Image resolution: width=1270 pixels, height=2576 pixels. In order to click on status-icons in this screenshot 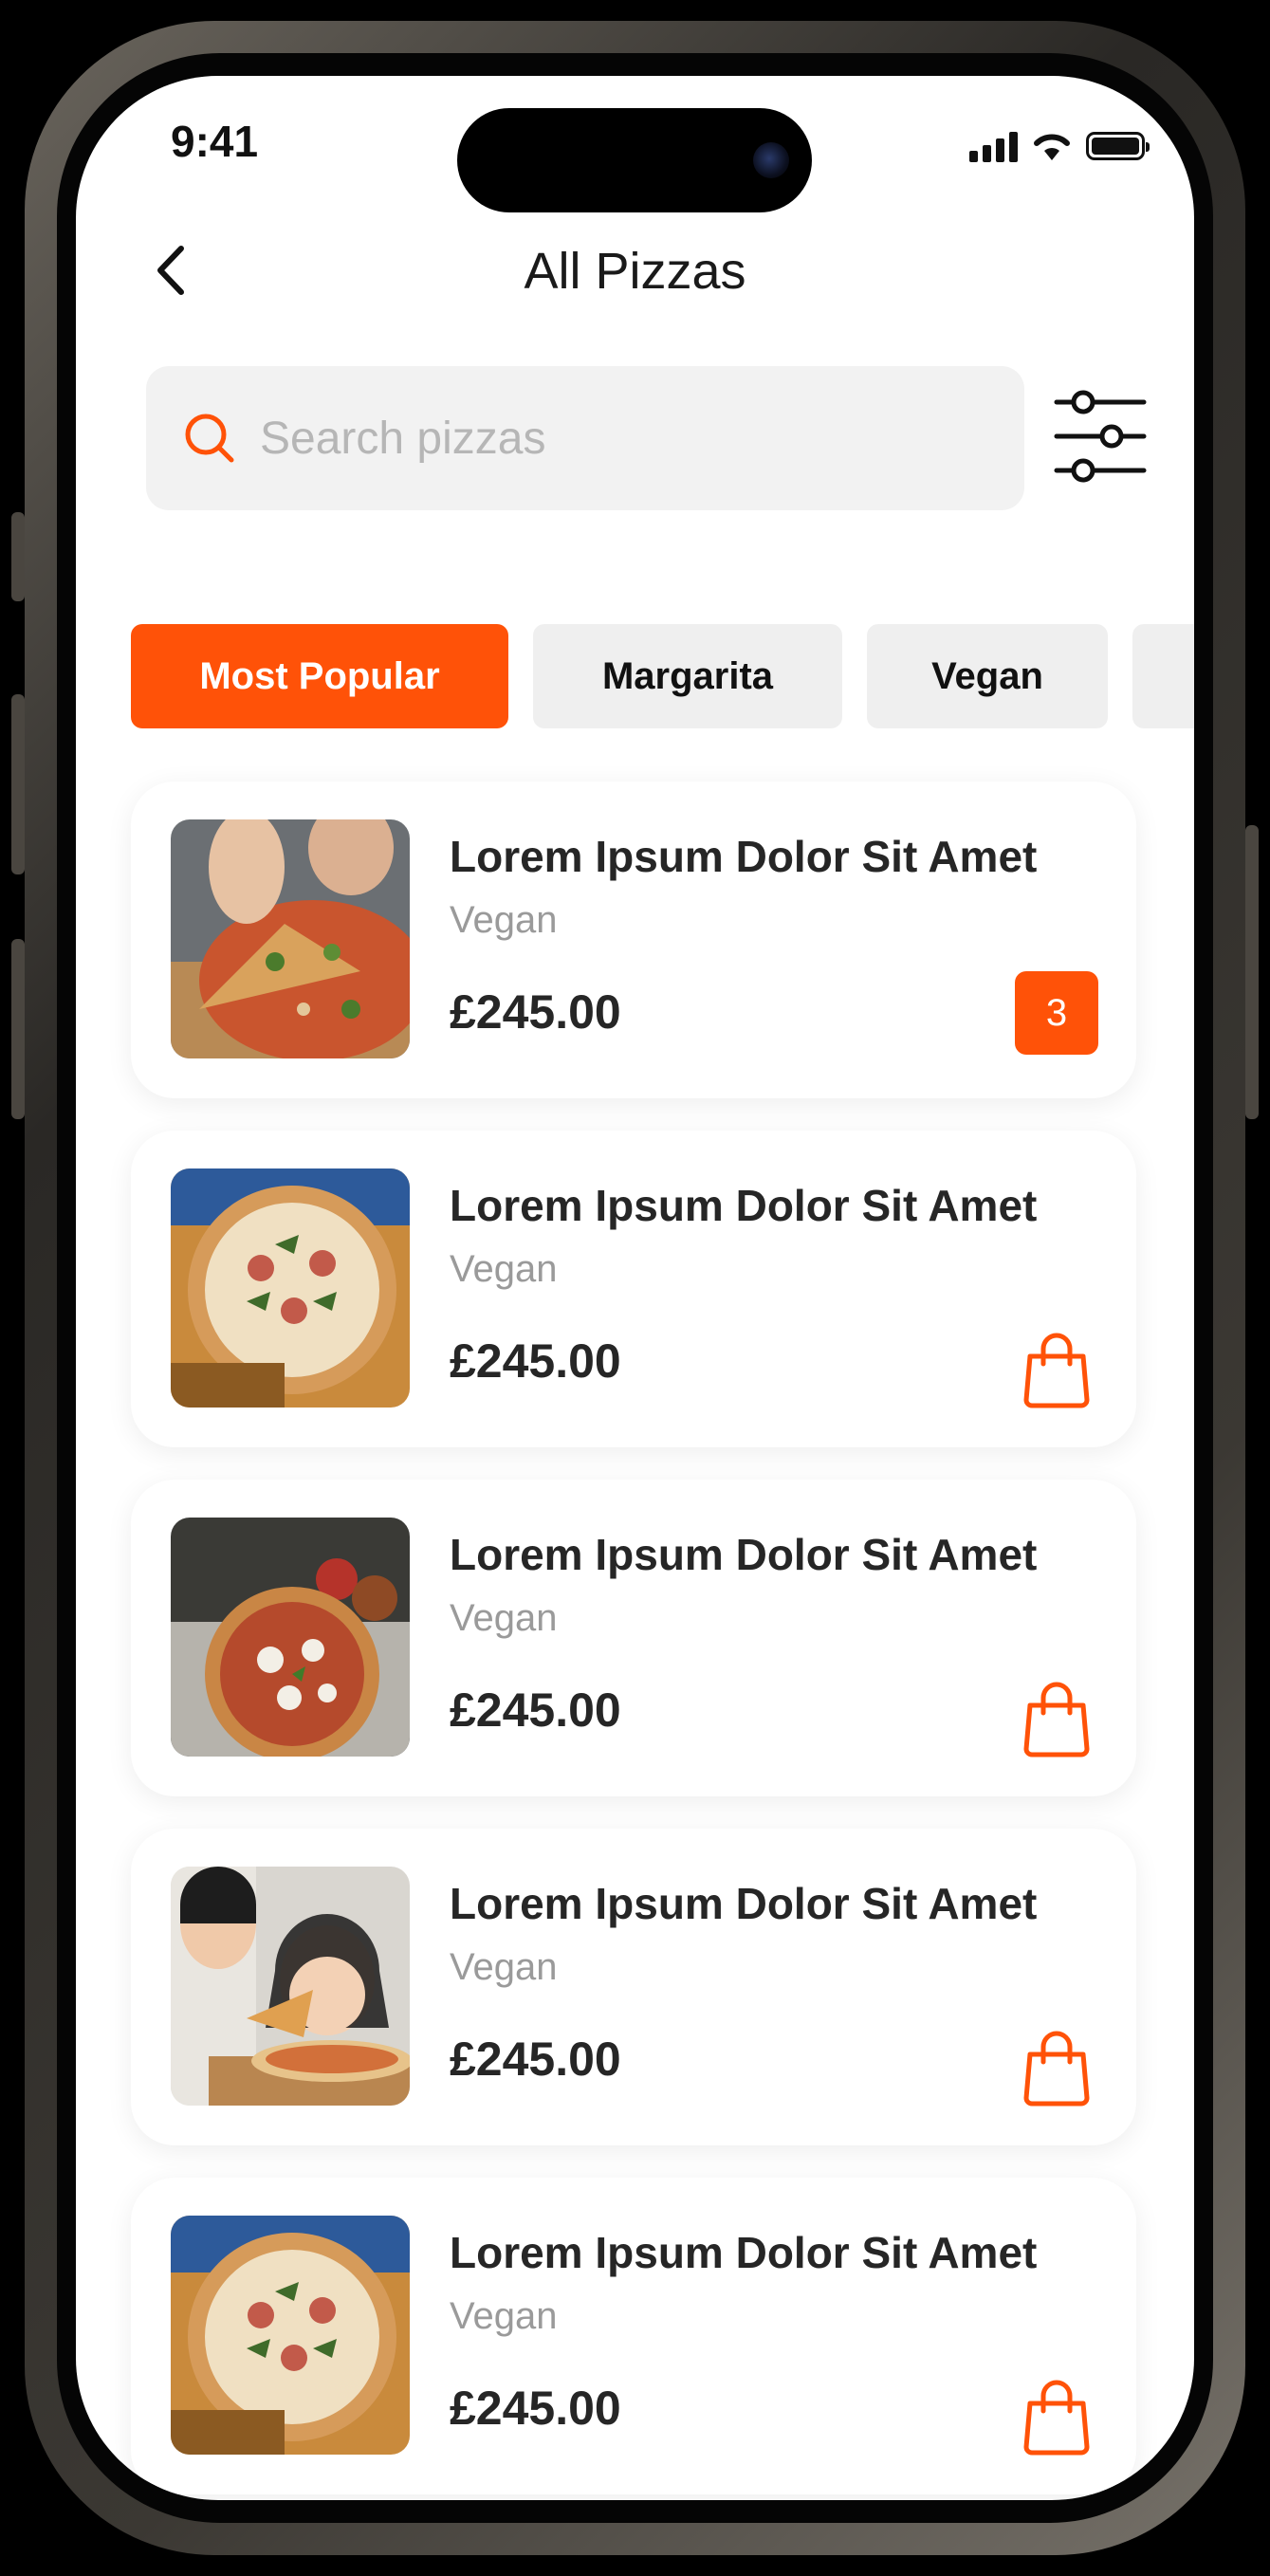, I will do `click(1059, 146)`.